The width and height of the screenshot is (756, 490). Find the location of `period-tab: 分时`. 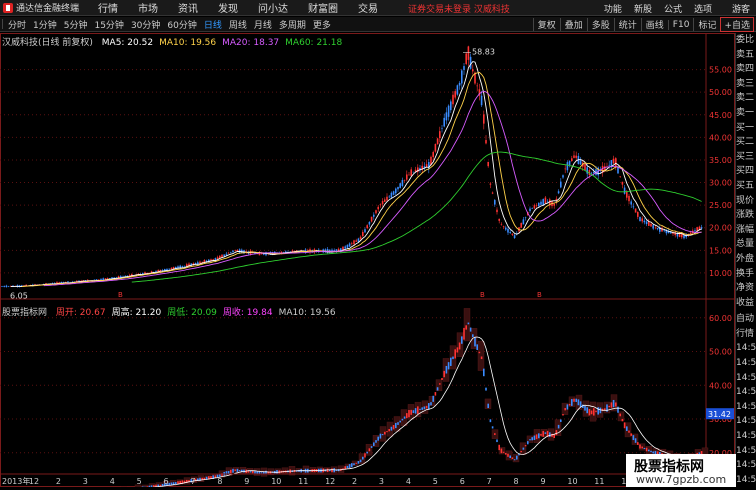

period-tab: 分时 is located at coordinates (17, 24).